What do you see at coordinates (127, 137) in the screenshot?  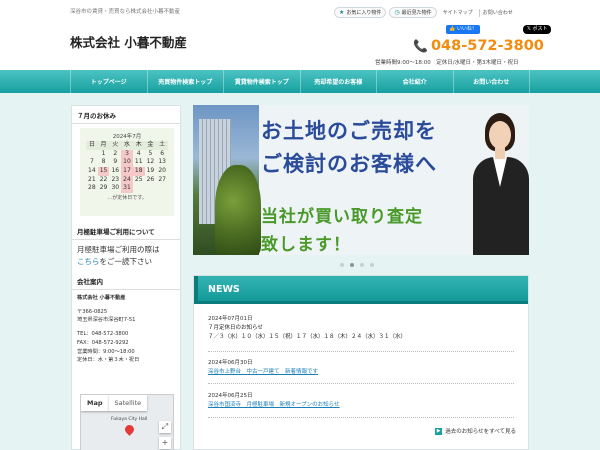 I see `calendar-title: 2024年7月` at bounding box center [127, 137].